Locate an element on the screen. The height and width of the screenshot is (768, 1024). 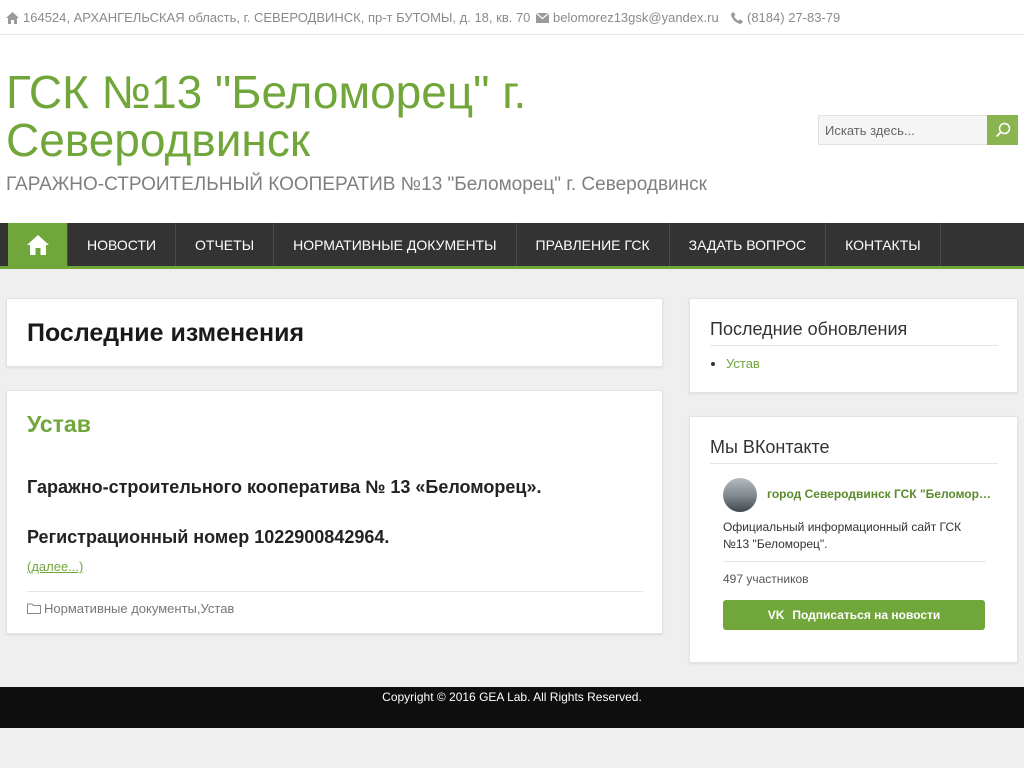
list-item: Устав is located at coordinates (743, 363).